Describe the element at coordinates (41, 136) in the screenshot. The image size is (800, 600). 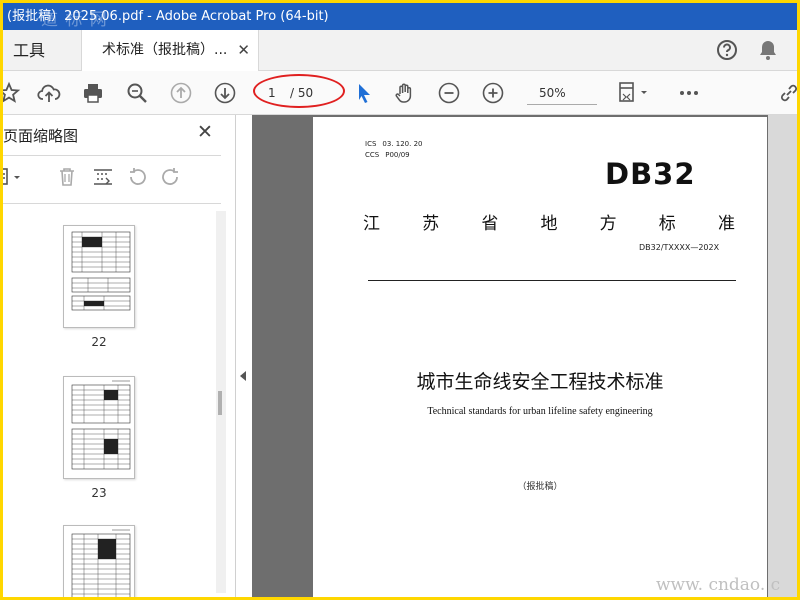
I see `panel-title: 页面缩略图` at that location.